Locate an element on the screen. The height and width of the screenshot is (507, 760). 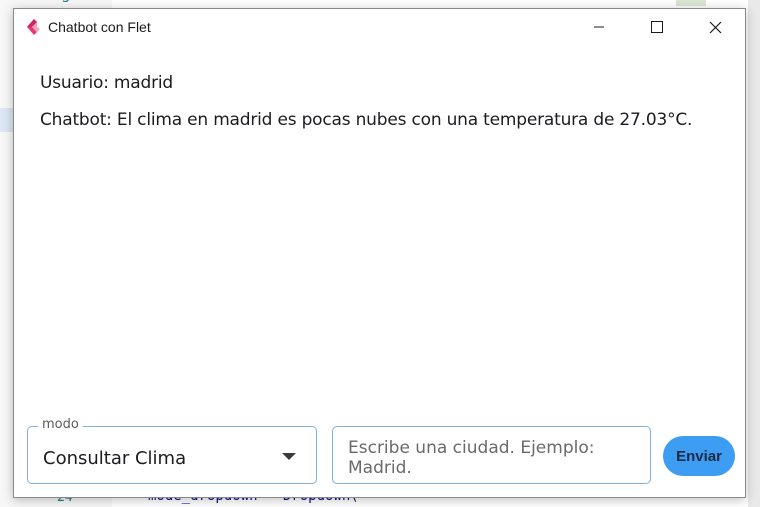
send-button: Enviar is located at coordinates (699, 456).